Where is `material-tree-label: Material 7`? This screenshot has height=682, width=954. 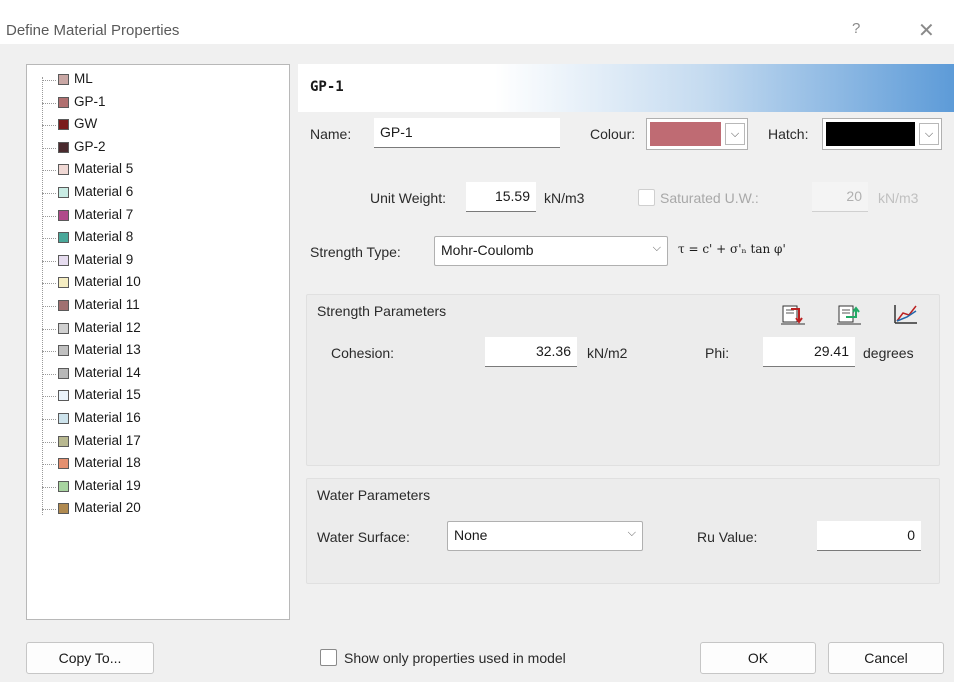 material-tree-label: Material 7 is located at coordinates (104, 214).